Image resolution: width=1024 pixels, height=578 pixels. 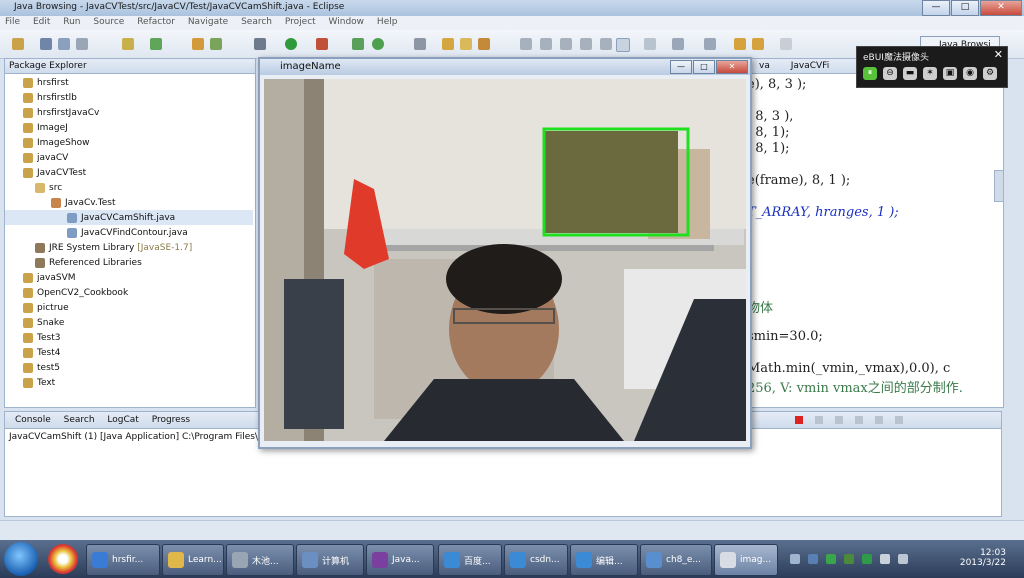 I want to click on image-minimize-button: —, so click(x=681, y=67).